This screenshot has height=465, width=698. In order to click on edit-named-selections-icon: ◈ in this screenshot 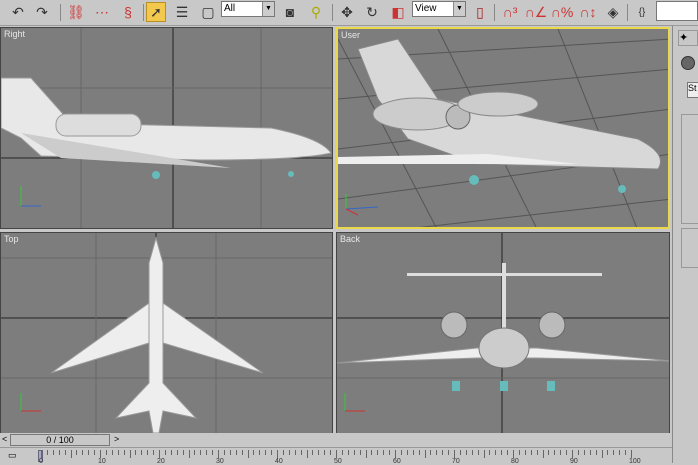, I will do `click(613, 12)`.